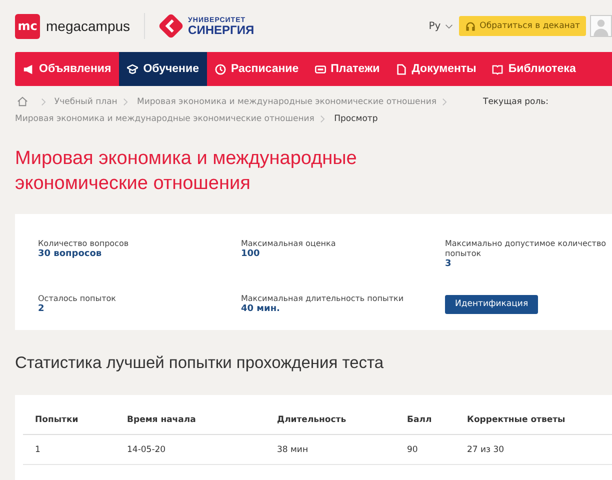 Image resolution: width=612 pixels, height=480 pixels. What do you see at coordinates (401, 69) in the screenshot?
I see `document-icon` at bounding box center [401, 69].